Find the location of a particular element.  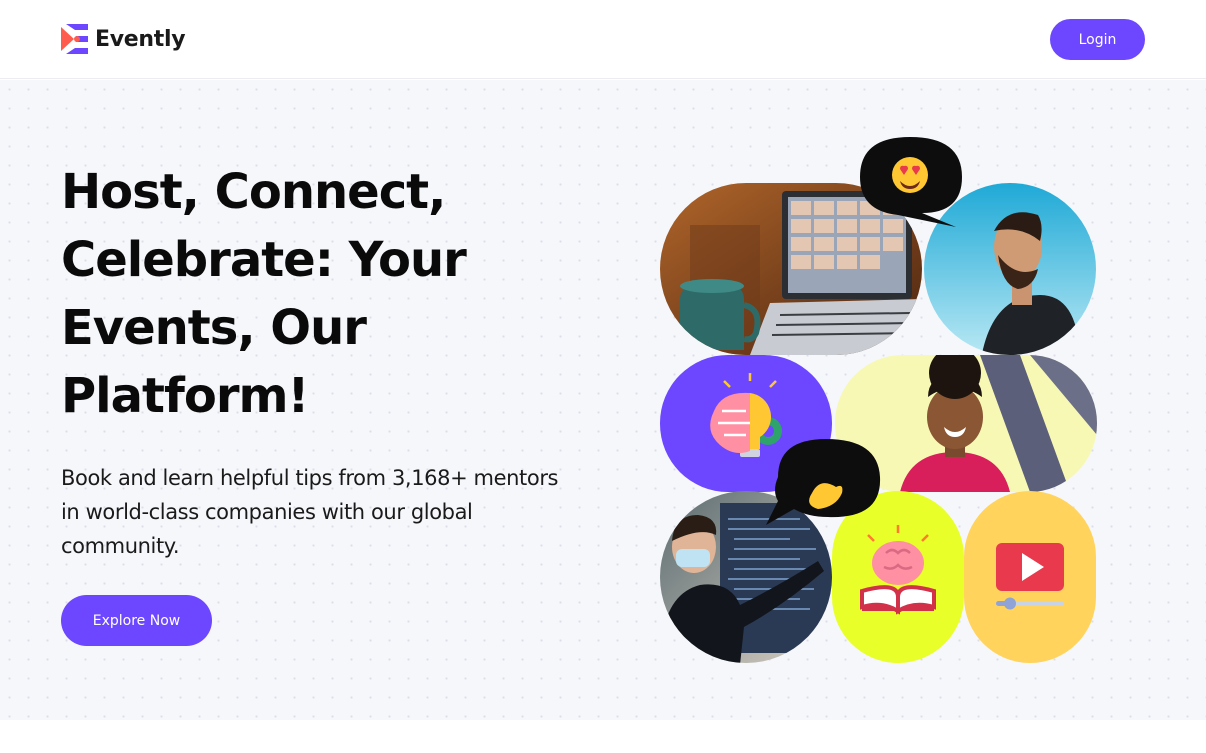

brand-name: Evently is located at coordinates (140, 39).